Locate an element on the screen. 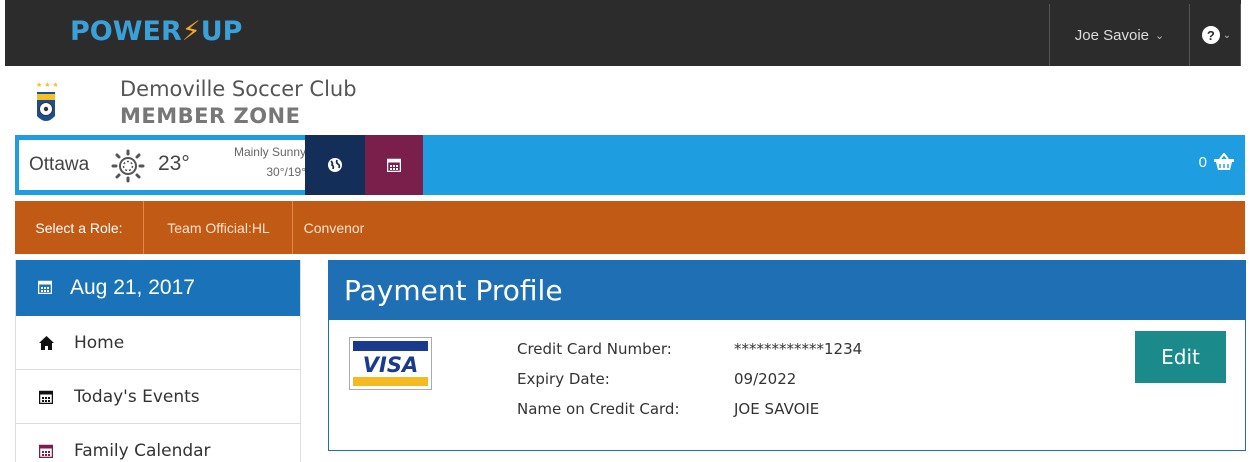 Image resolution: width=1250 pixels, height=462 pixels. sidebar-item-family-calendar: Family Calendar is located at coordinates (158, 443).